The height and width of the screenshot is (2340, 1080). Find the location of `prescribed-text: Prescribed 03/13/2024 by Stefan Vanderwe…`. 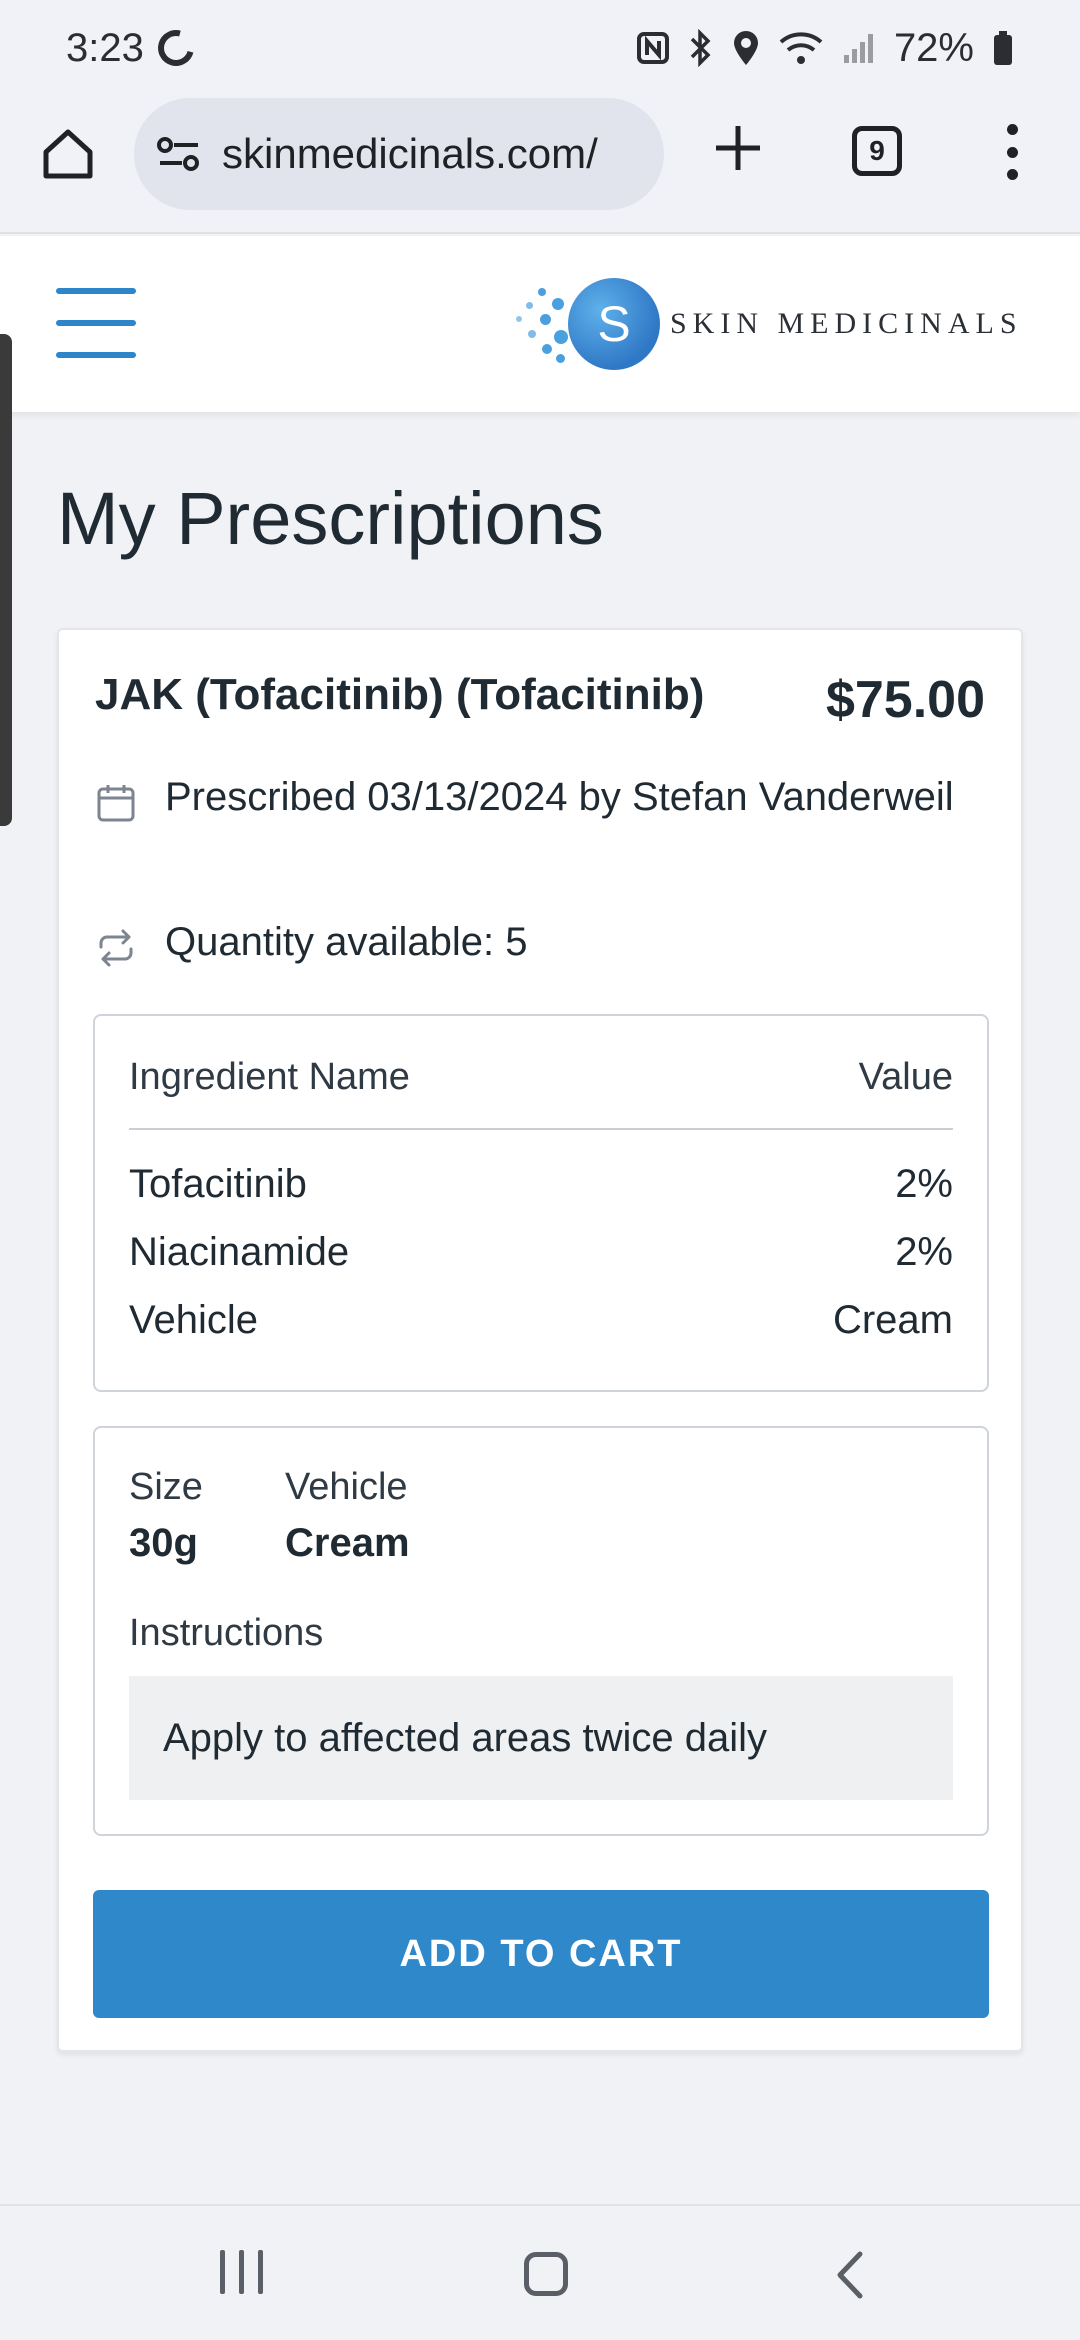

prescribed-text: Prescribed 03/13/2024 by Stefan Vanderwe… is located at coordinates (559, 797).